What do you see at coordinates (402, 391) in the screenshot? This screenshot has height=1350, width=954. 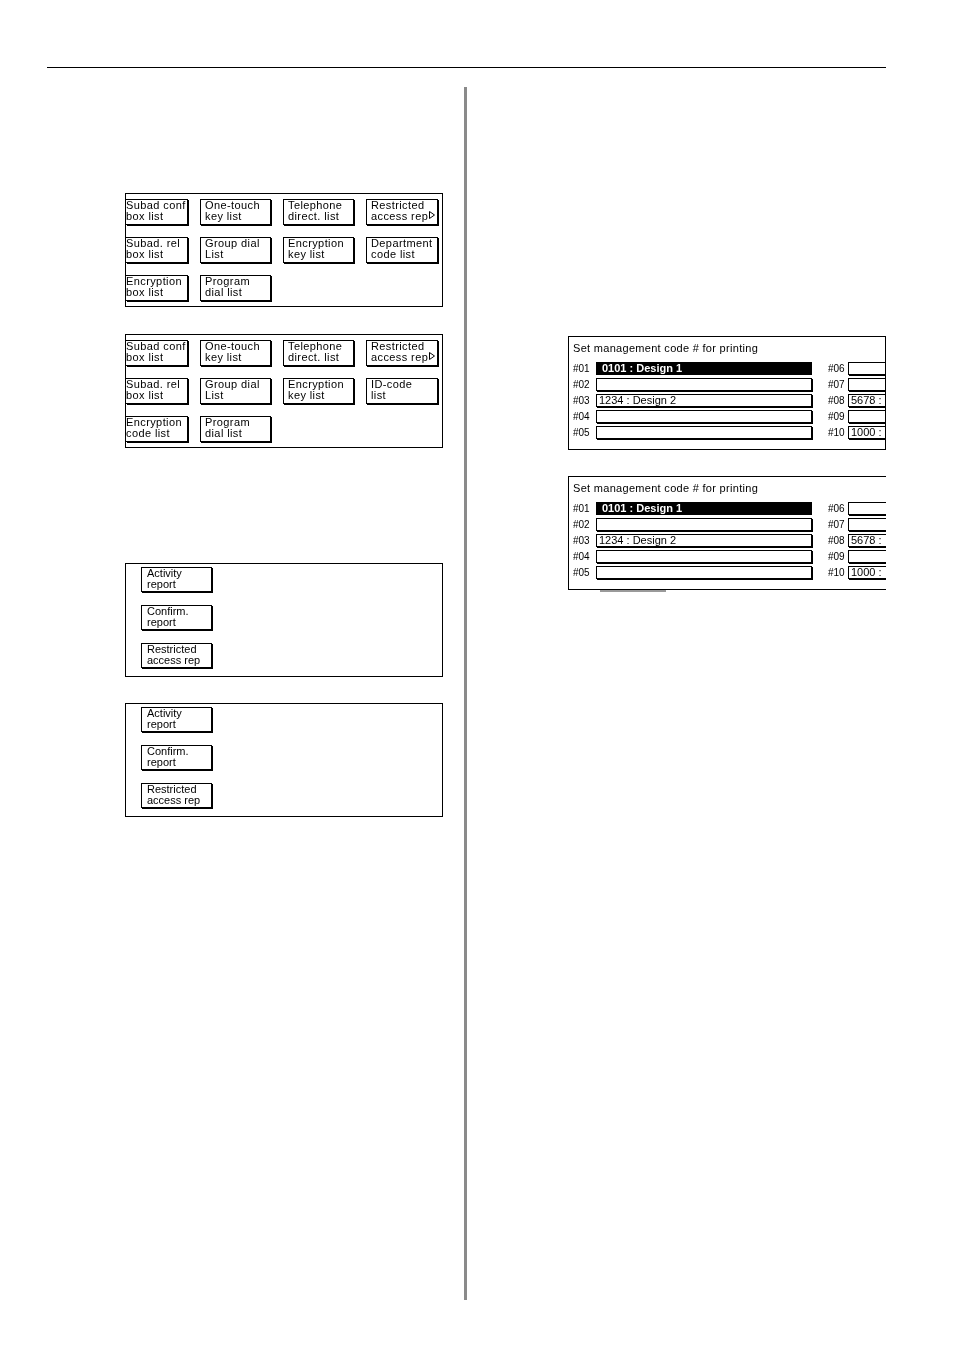 I see `list-button: ID-code list` at bounding box center [402, 391].